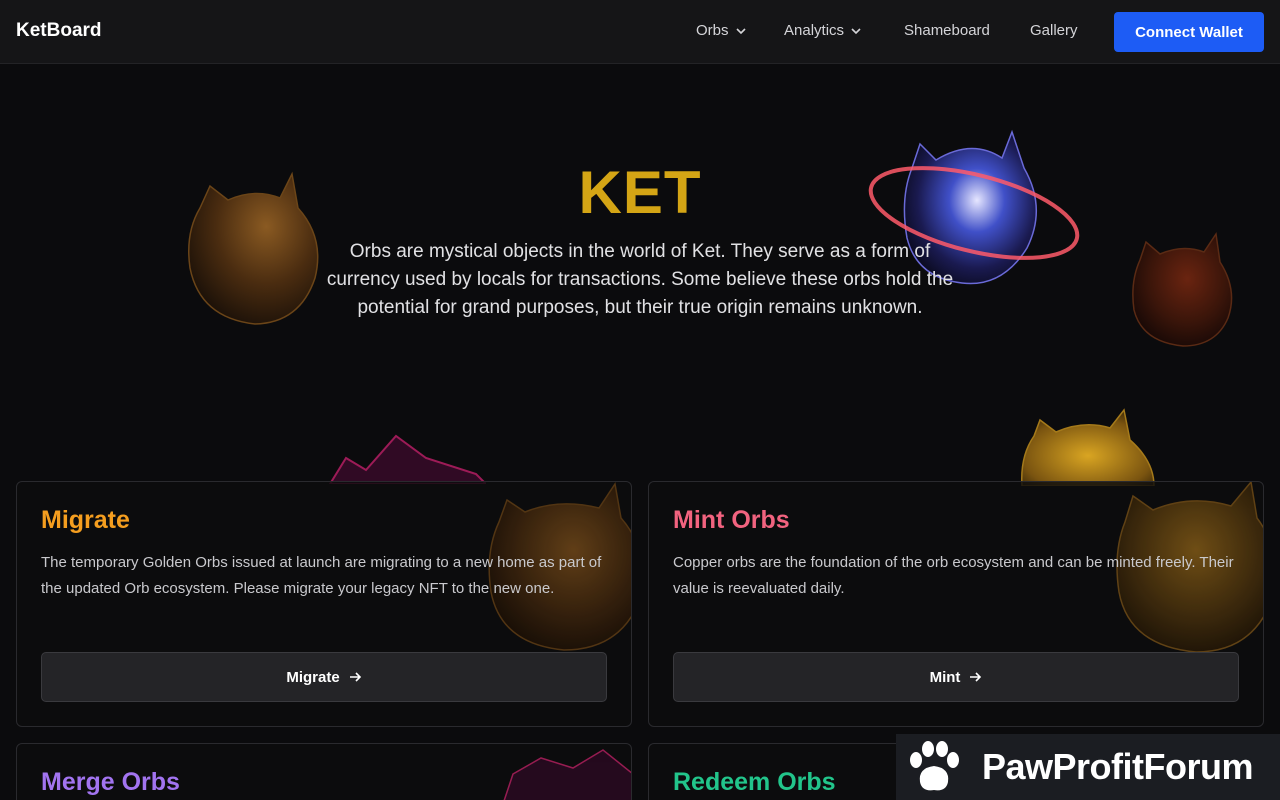 The width and height of the screenshot is (1280, 800). I want to click on migrate-card-title: Migrate, so click(85, 520).